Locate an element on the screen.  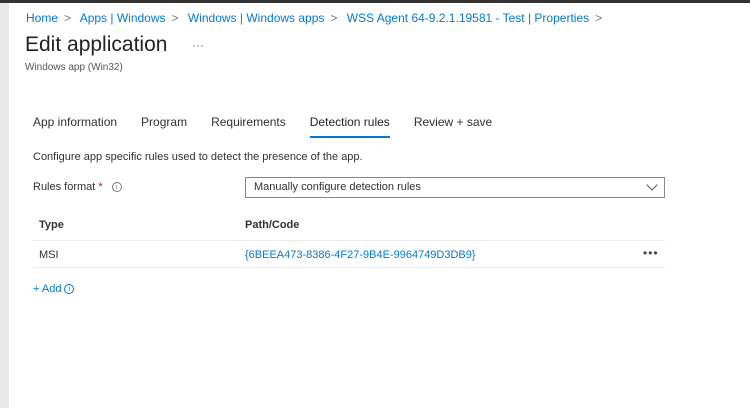
column-header-path-code: Path/Code is located at coordinates (272, 225).